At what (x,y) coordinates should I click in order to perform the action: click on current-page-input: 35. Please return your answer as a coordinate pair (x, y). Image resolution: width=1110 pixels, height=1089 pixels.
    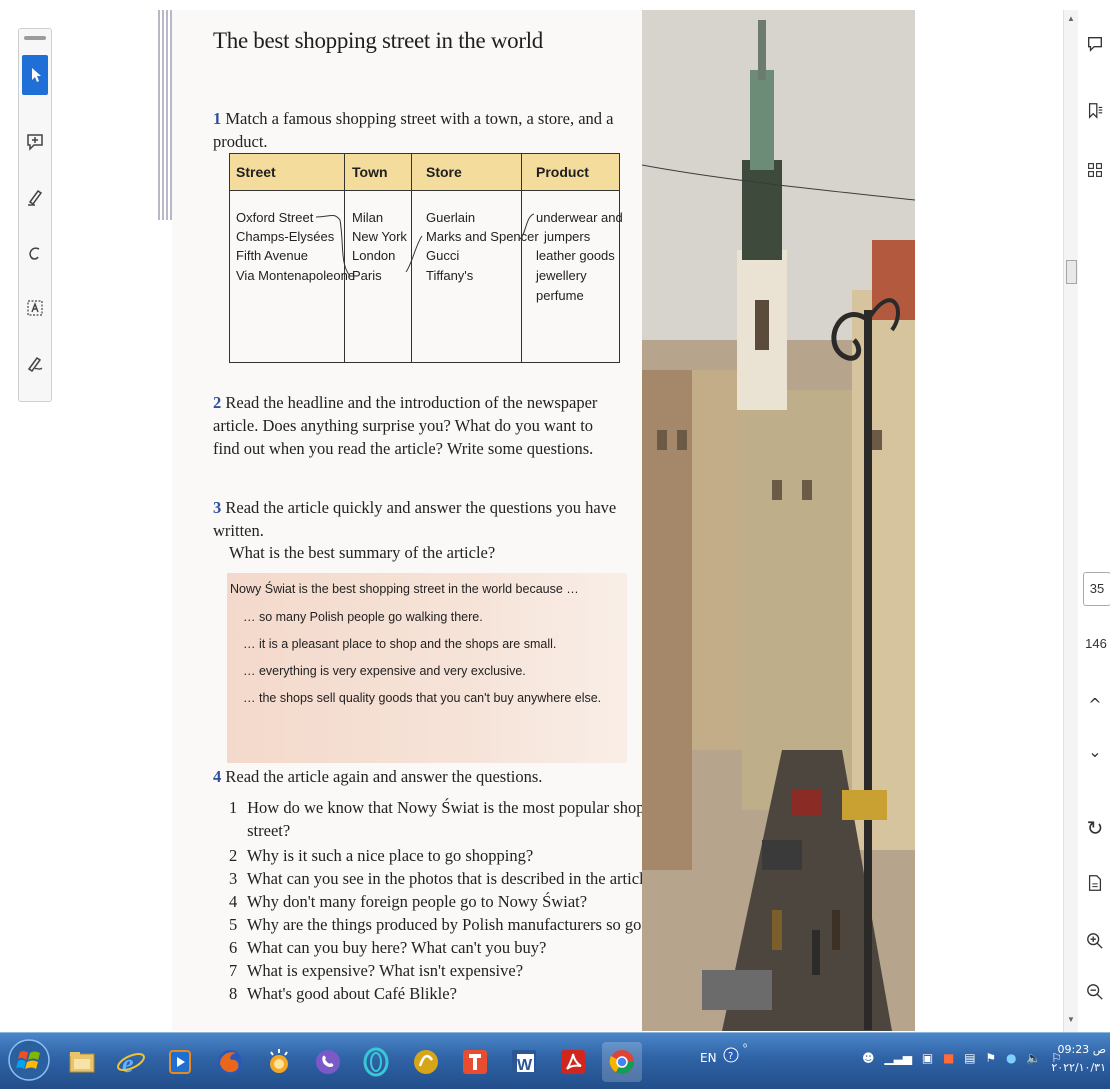
    Looking at the image, I should click on (1096, 589).